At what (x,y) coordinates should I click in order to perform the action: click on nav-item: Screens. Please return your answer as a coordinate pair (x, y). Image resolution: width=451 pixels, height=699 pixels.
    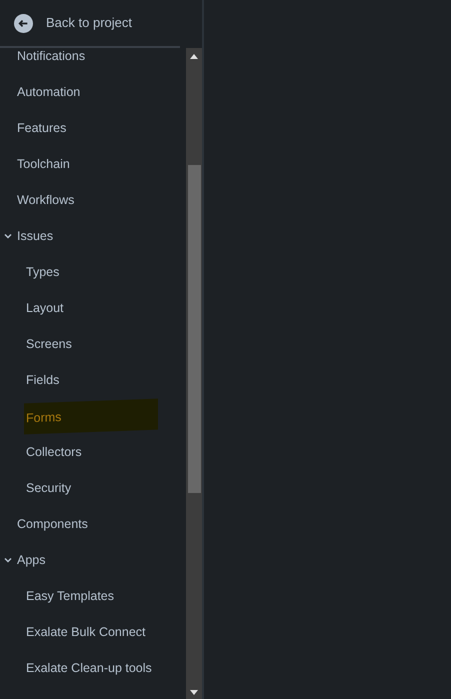
    Looking at the image, I should click on (49, 344).